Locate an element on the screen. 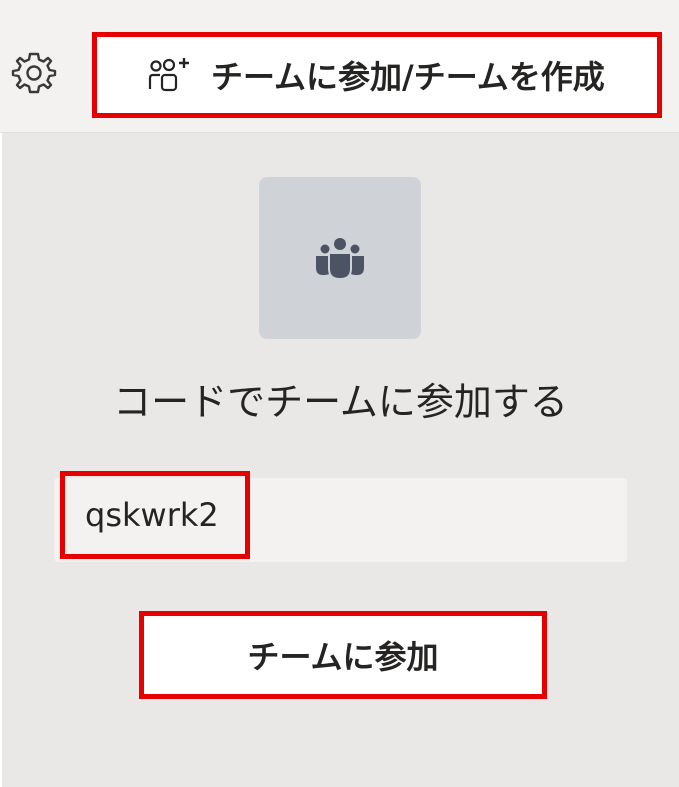 This screenshot has width=679, height=787. teams-group-icon is located at coordinates (340, 258).